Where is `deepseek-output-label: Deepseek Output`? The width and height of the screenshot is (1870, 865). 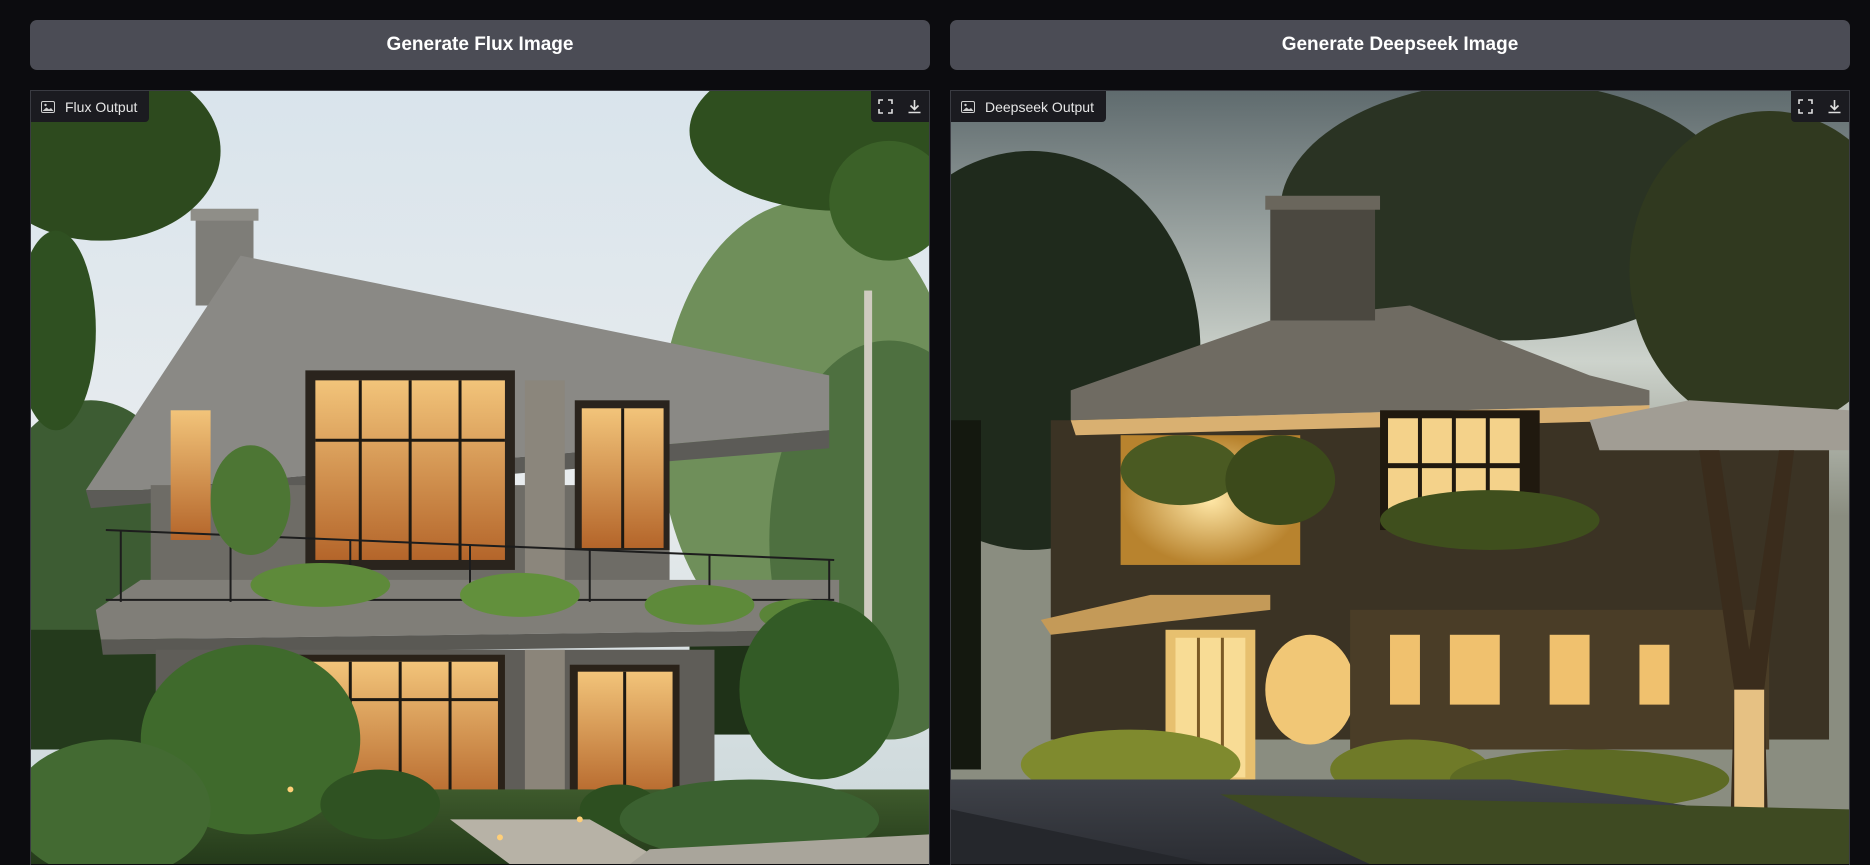
deepseek-output-label: Deepseek Output is located at coordinates (1028, 106).